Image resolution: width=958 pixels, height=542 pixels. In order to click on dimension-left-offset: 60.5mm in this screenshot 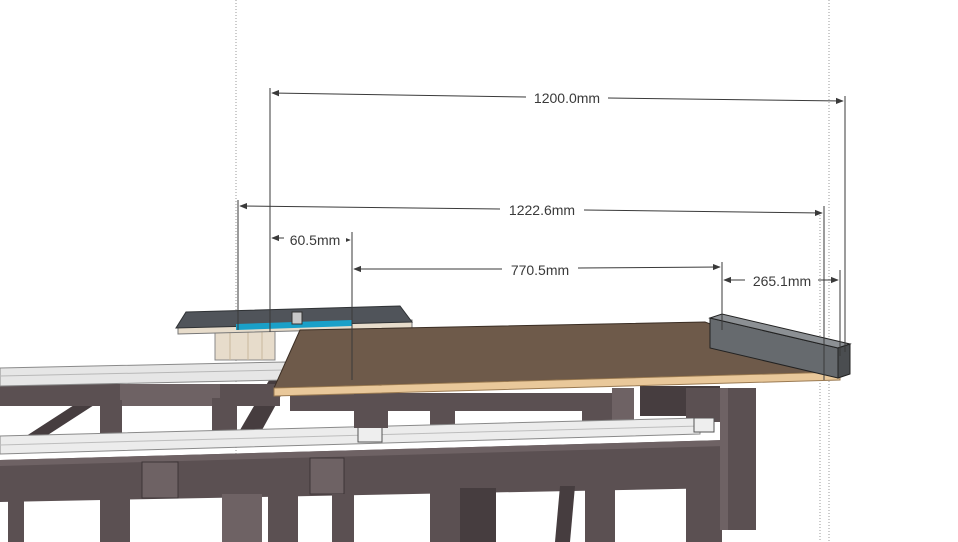, I will do `click(315, 240)`.